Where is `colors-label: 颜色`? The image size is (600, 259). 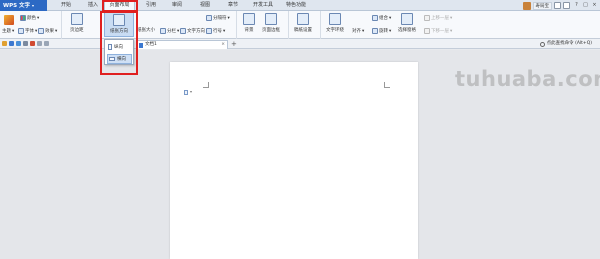
colors-label: 颜色 is located at coordinates (31, 18).